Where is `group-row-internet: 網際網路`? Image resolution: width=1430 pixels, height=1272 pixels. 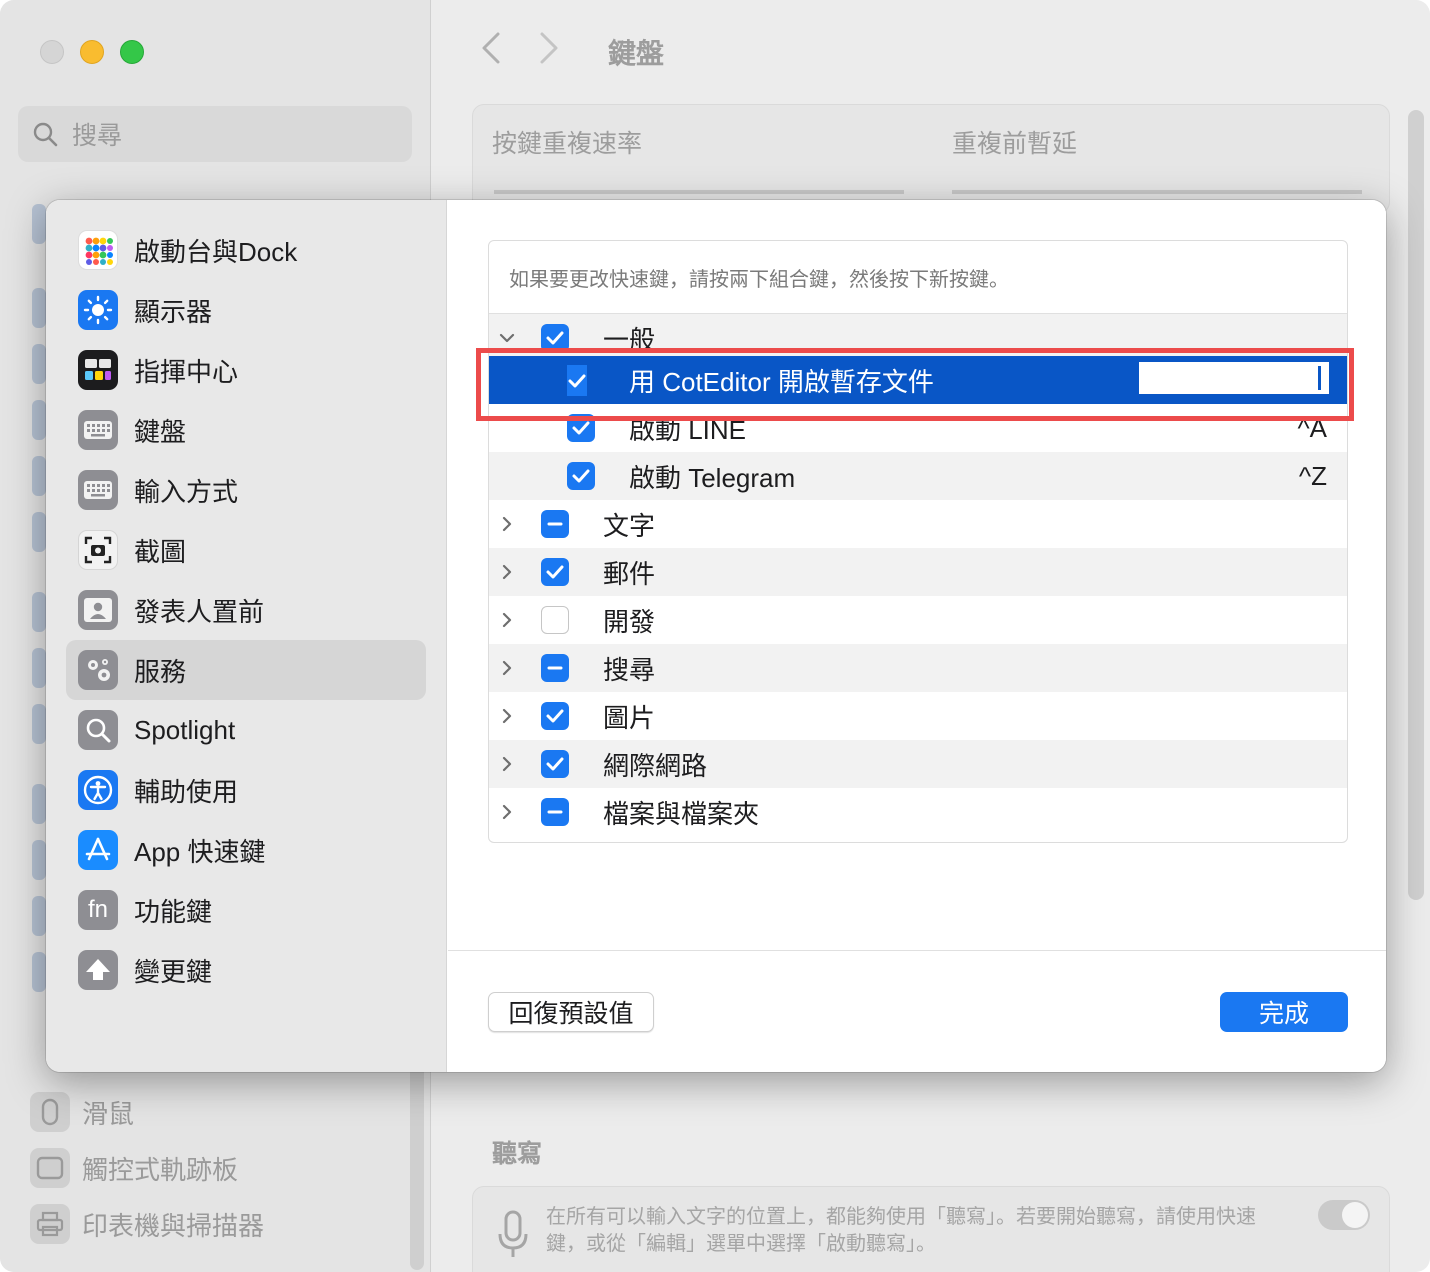 group-row-internet: 網際網路 is located at coordinates (918, 764).